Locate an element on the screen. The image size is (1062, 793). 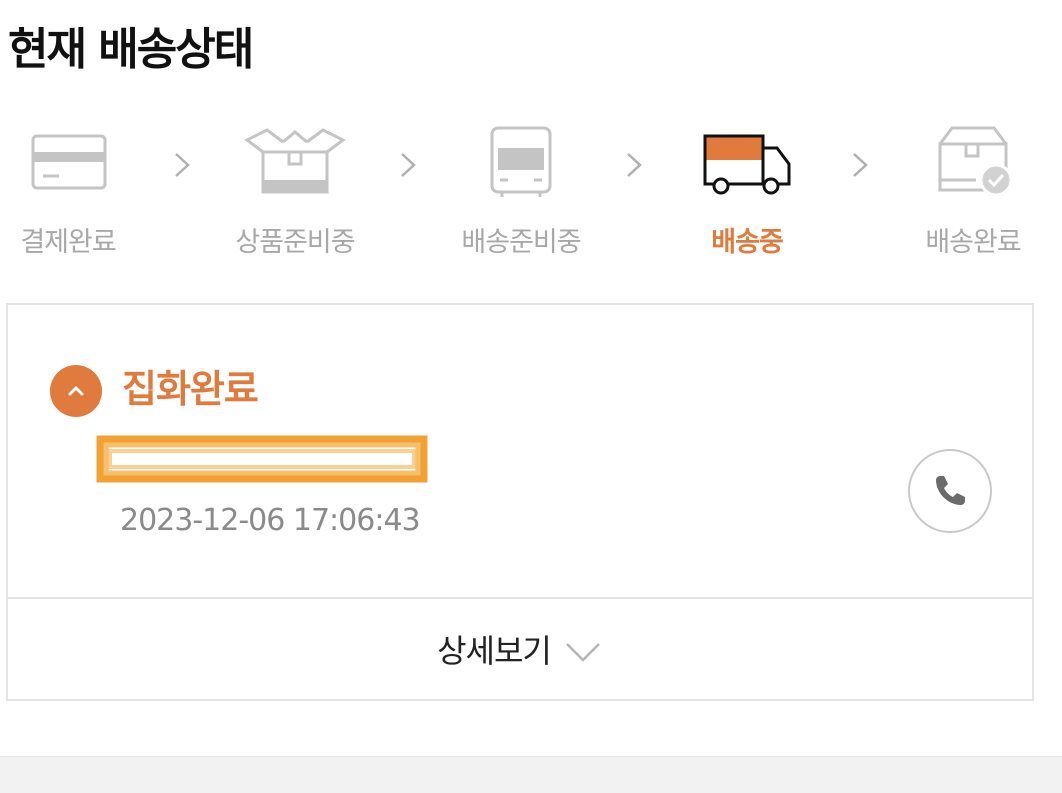
step-in-delivery: 배송중 is located at coordinates (747, 193).